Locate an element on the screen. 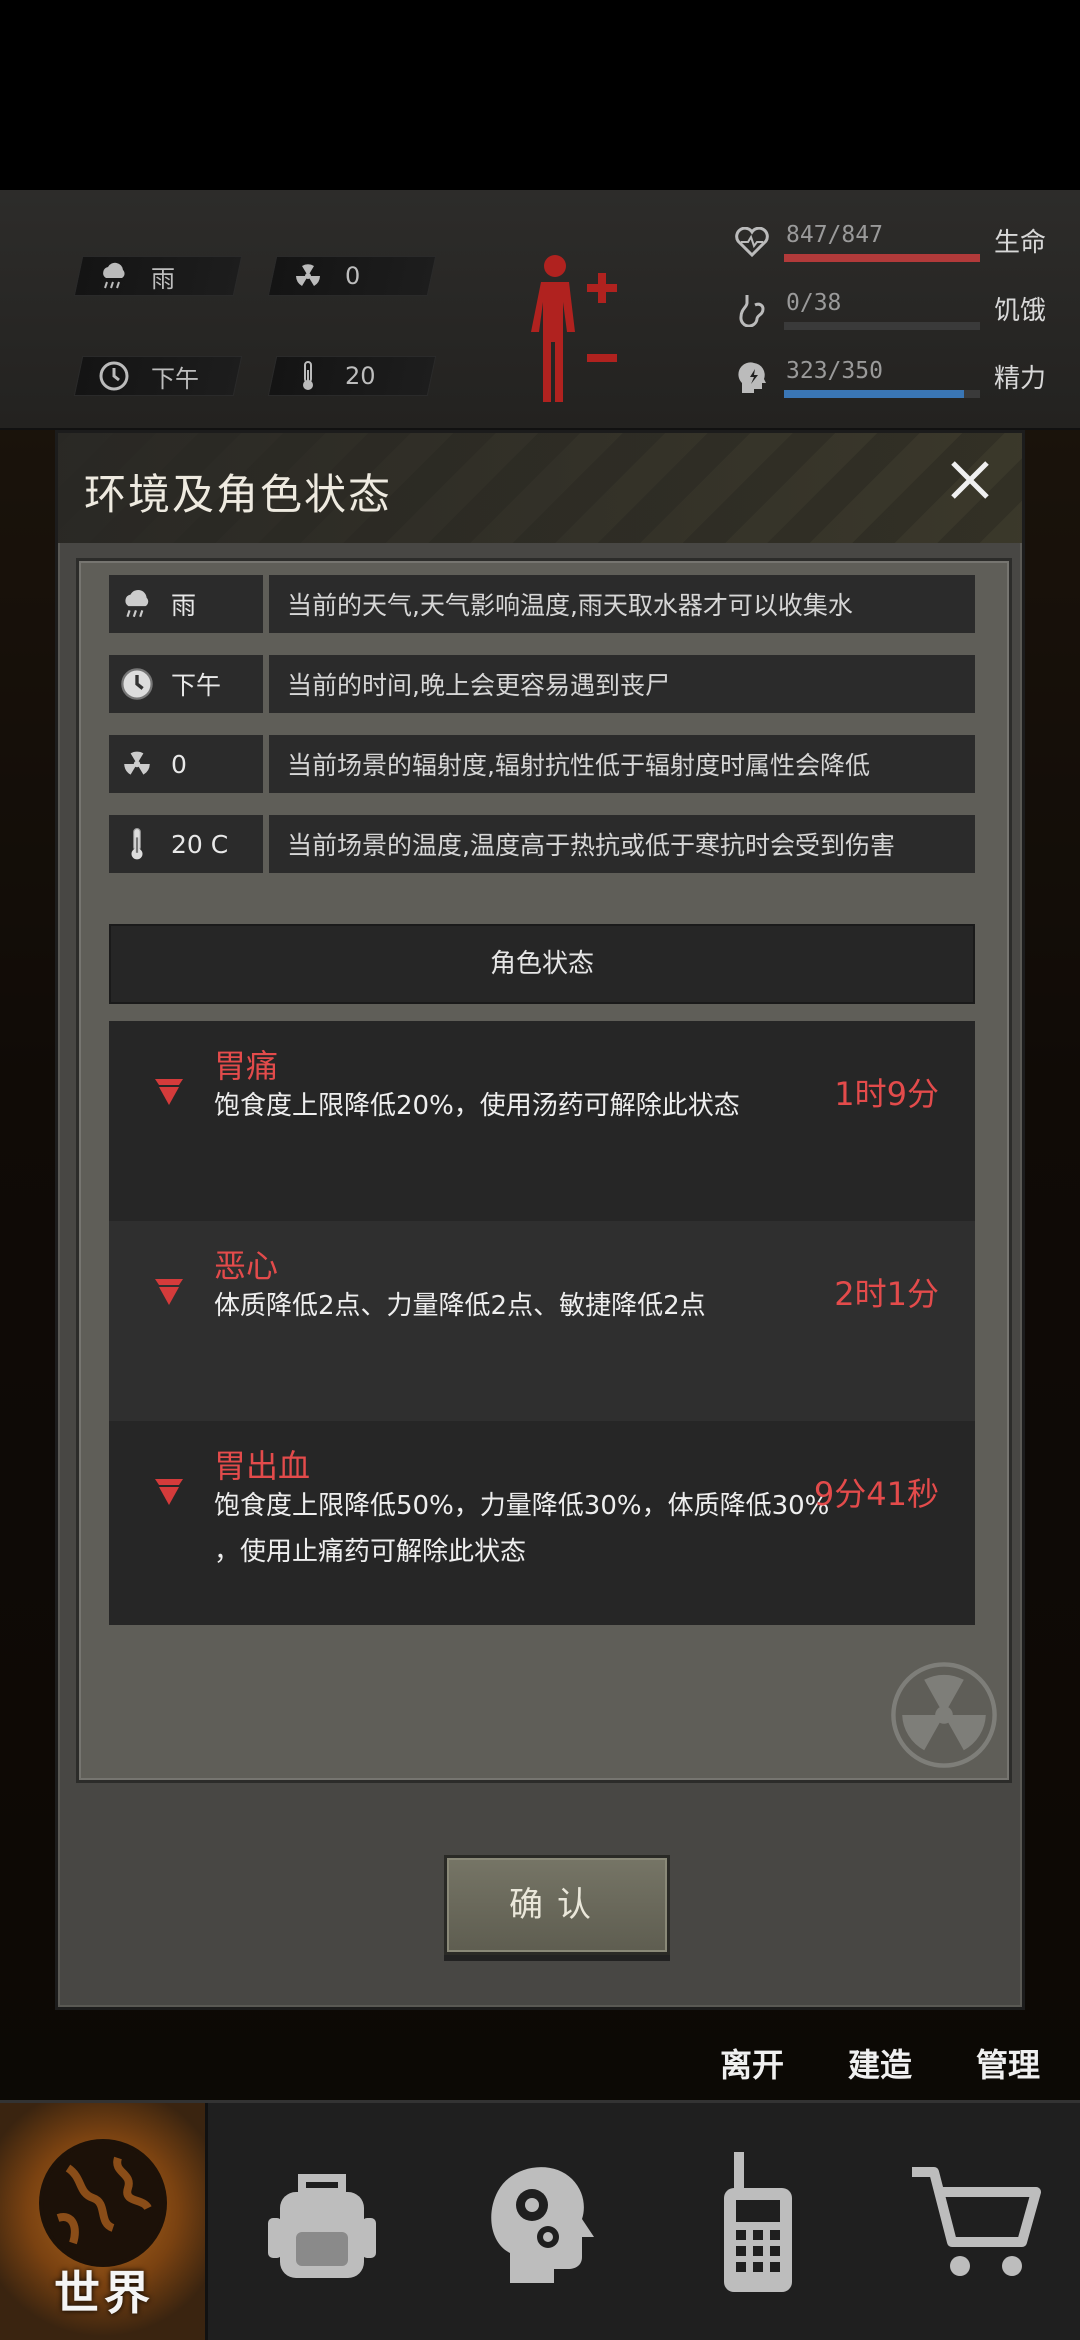 The height and width of the screenshot is (2340, 1080). nav-radio is located at coordinates (758, 2221).